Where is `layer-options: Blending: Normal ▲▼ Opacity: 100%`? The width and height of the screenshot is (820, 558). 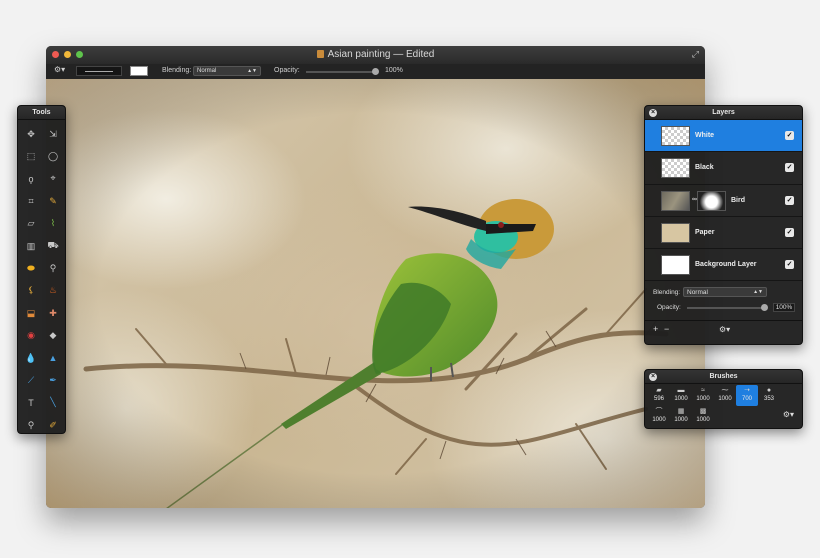
layer-options: Blending: Normal ▲▼ Opacity: 100% is located at coordinates (723, 301).